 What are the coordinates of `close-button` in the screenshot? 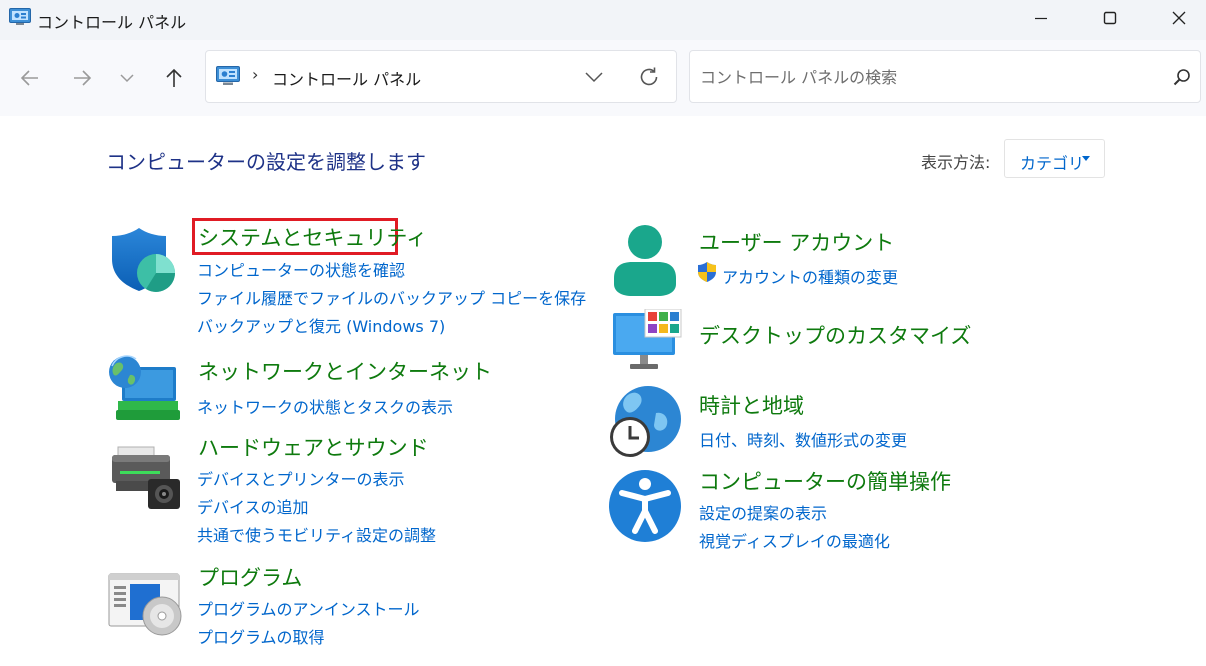 It's located at (1179, 18).